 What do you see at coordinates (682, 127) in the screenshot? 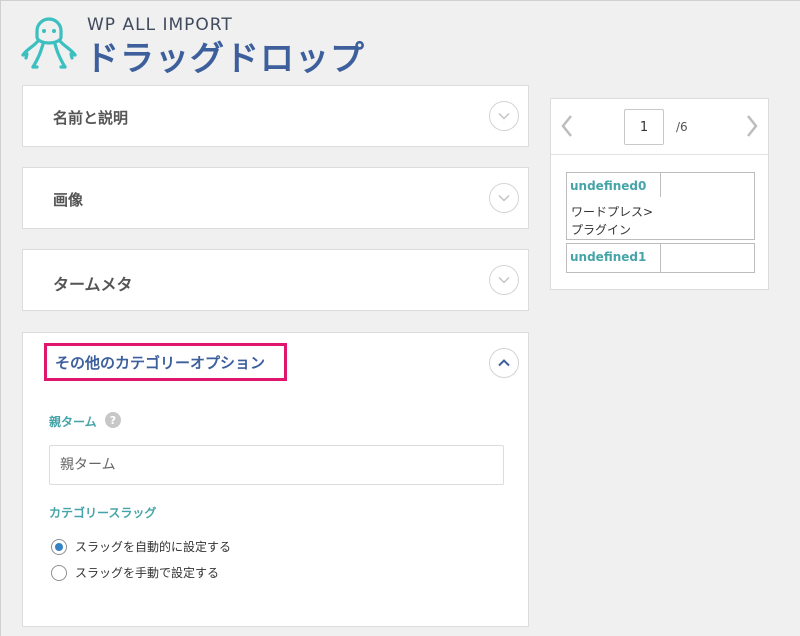
I see `page-total: /6` at bounding box center [682, 127].